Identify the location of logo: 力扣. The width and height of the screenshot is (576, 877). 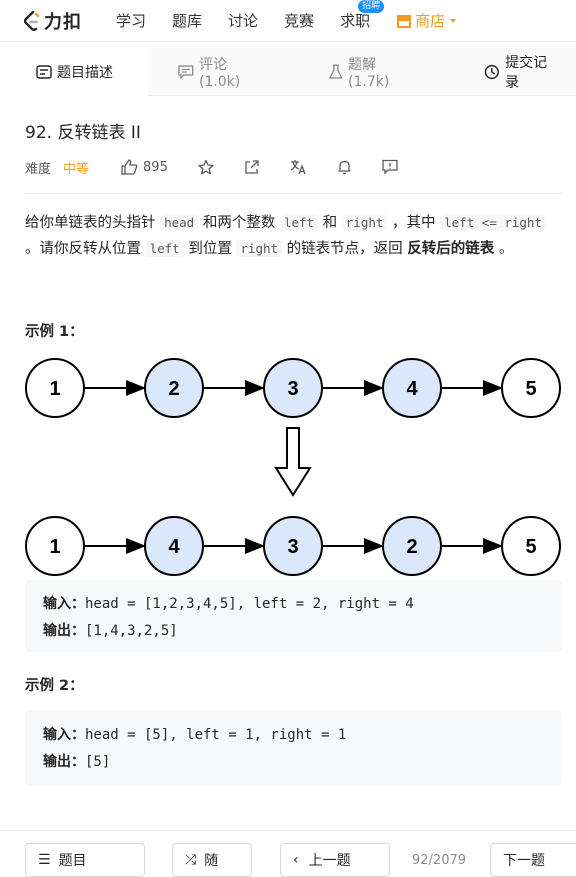
(53, 21).